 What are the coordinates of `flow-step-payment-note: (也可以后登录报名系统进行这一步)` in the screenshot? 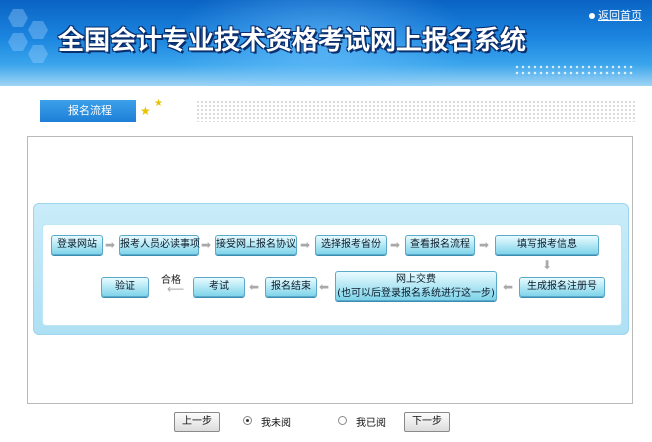 It's located at (416, 293).